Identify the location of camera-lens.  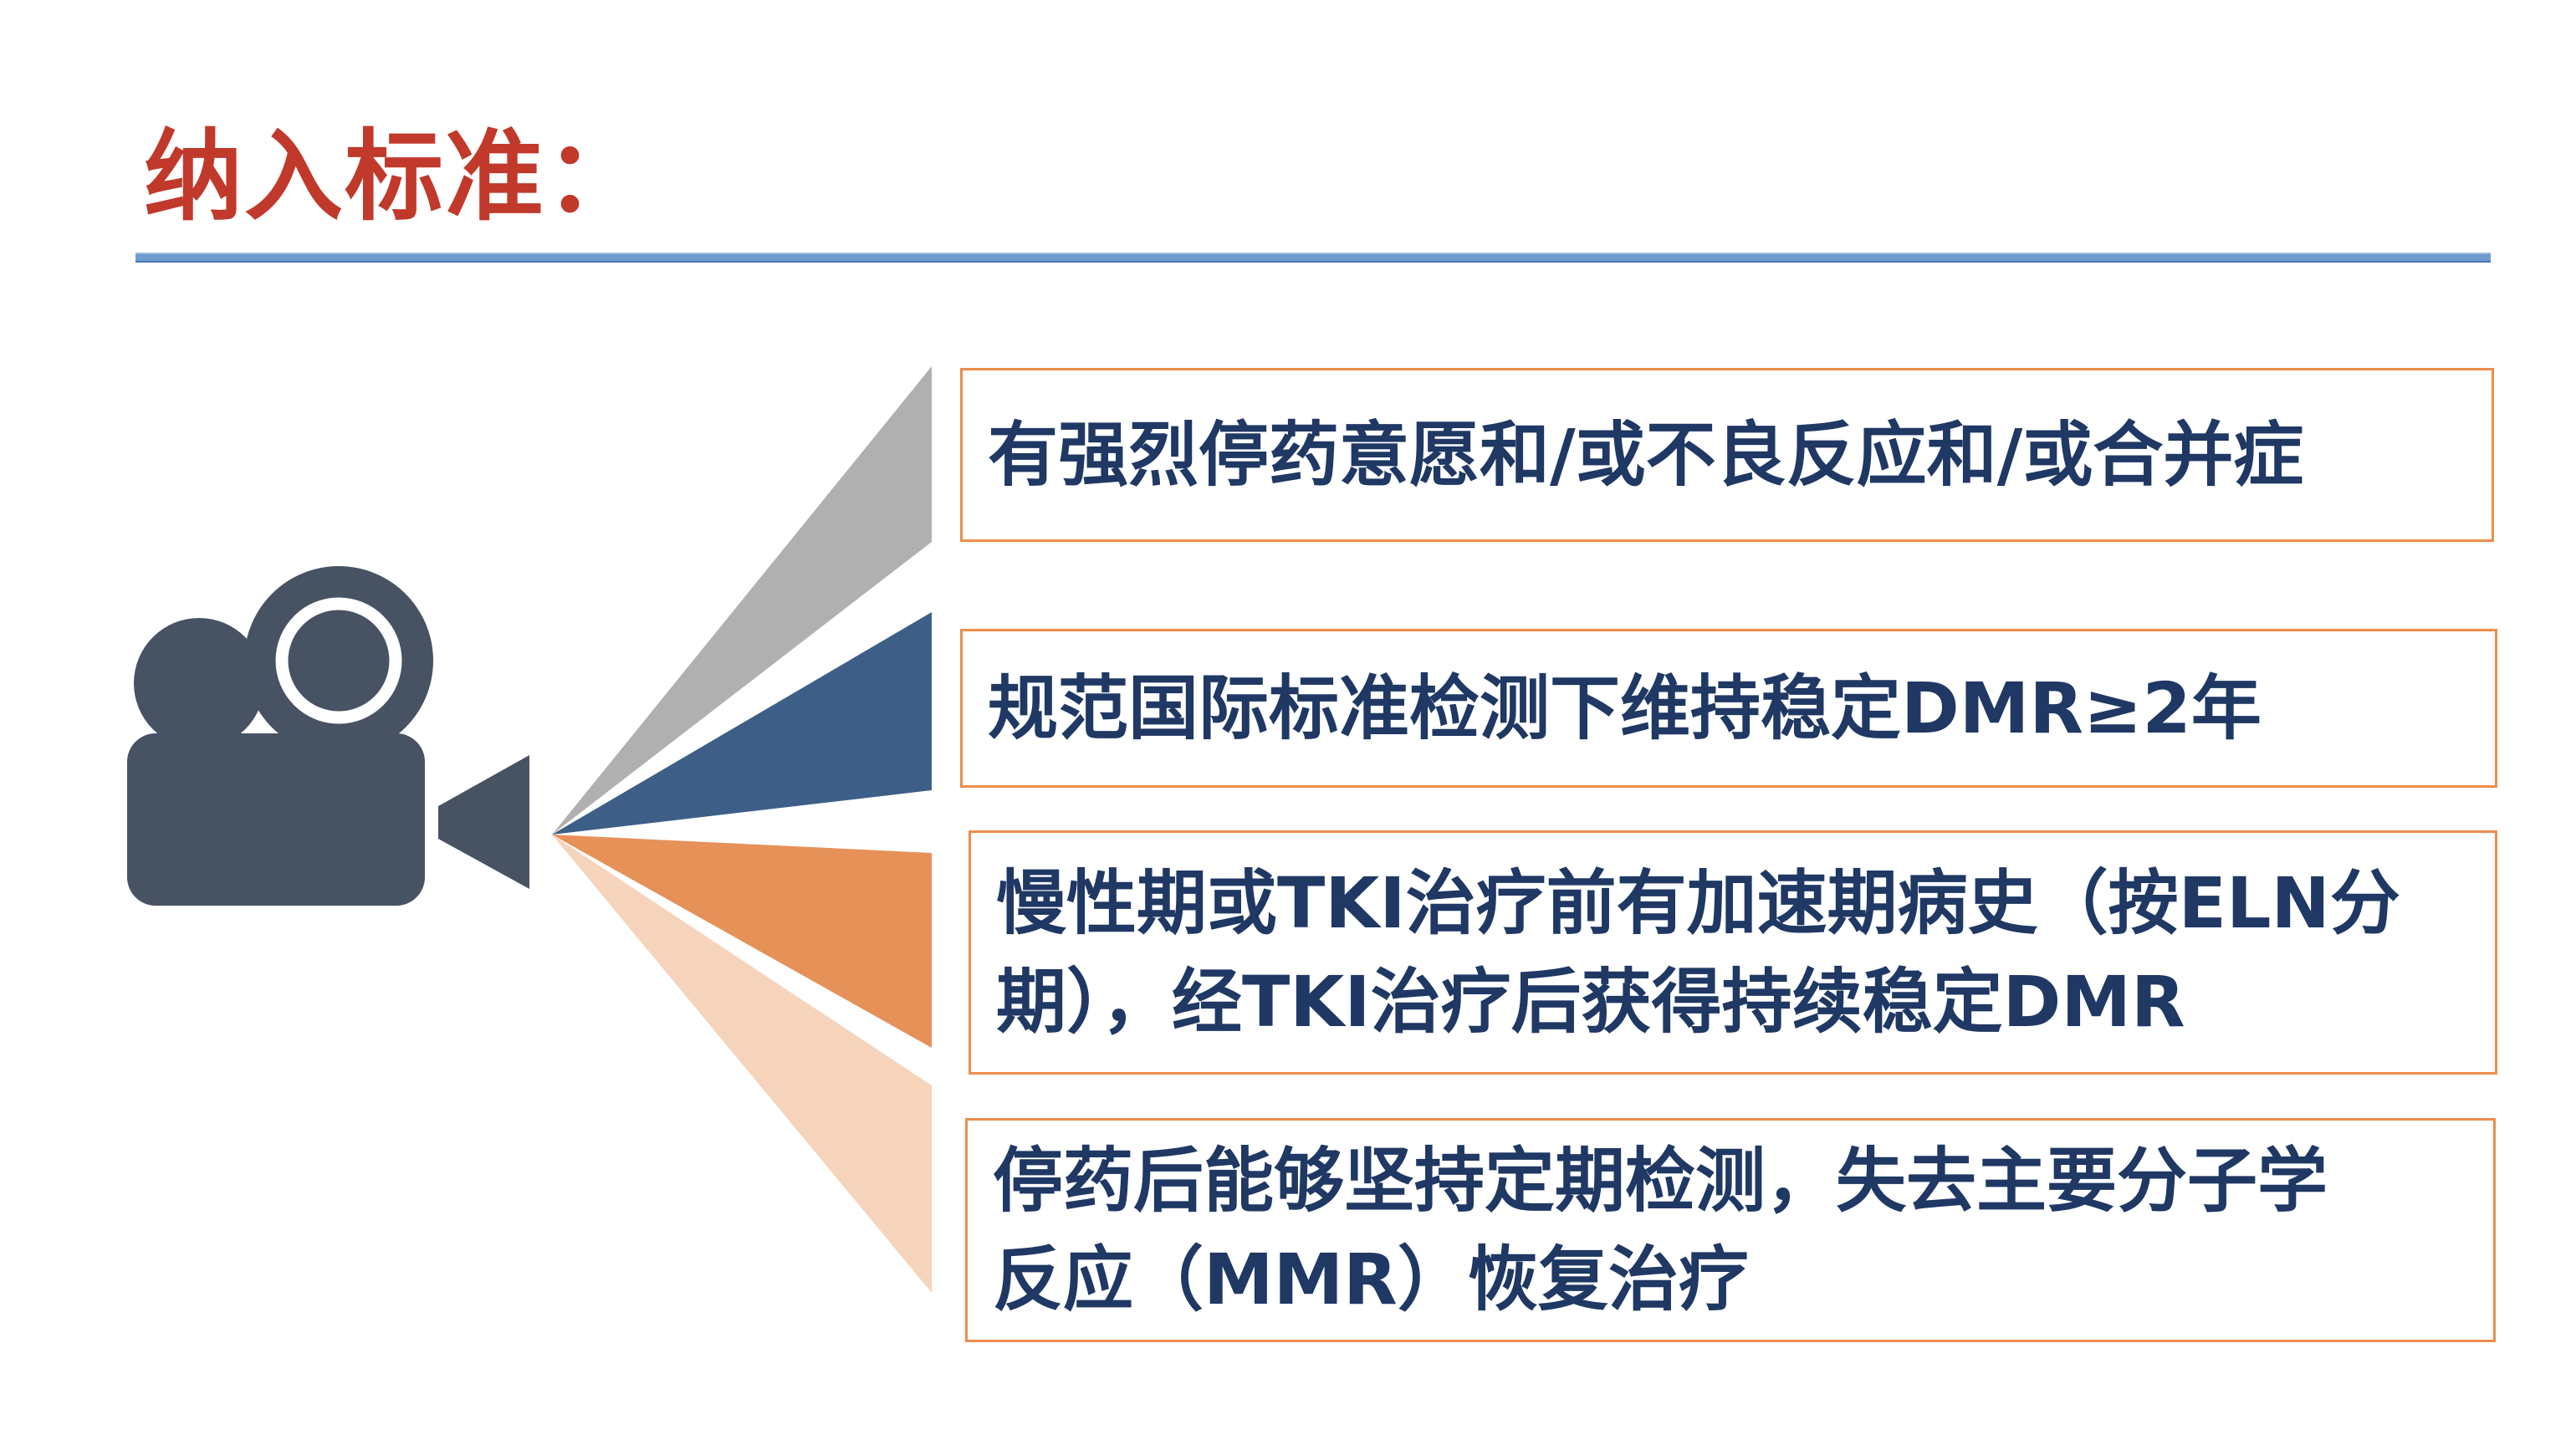
(483, 822).